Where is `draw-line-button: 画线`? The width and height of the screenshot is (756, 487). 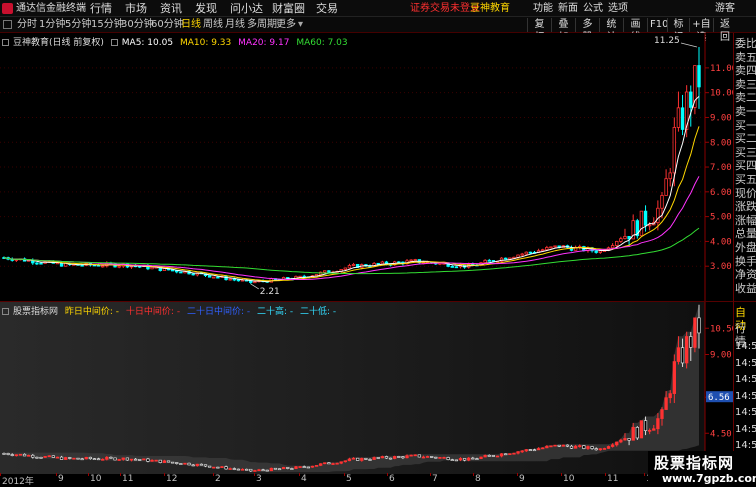 draw-line-button: 画线 is located at coordinates (635, 30).